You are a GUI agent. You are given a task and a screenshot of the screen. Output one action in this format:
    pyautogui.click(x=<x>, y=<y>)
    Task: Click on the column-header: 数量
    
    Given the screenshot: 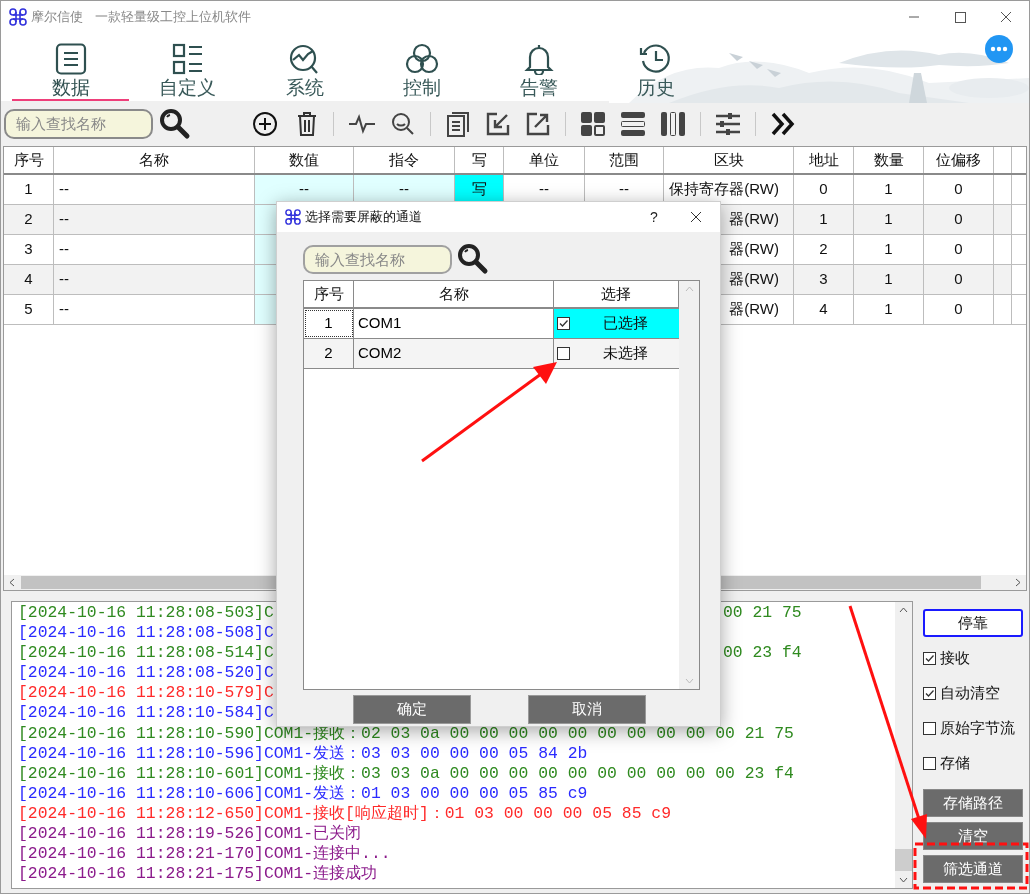 What is the action you would take?
    pyautogui.click(x=889, y=160)
    